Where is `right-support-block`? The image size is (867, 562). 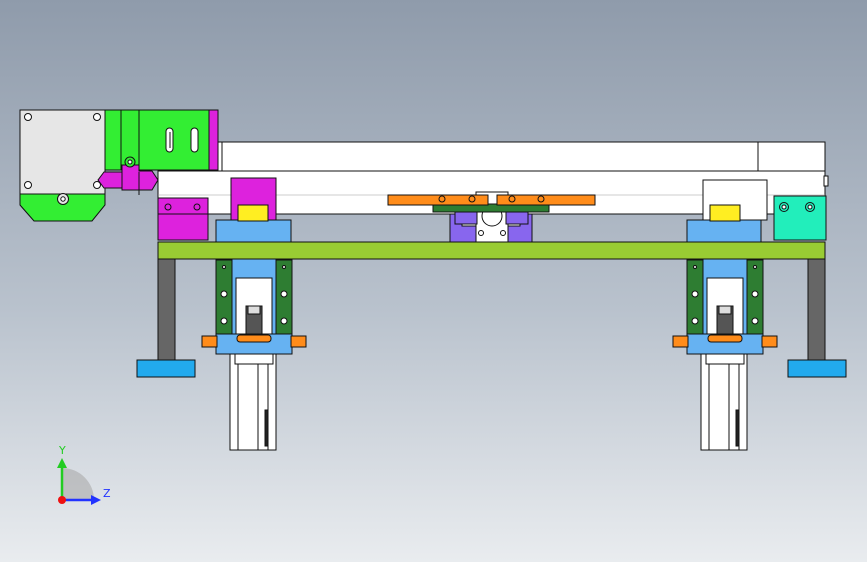
right-support-block is located at coordinates (800, 218).